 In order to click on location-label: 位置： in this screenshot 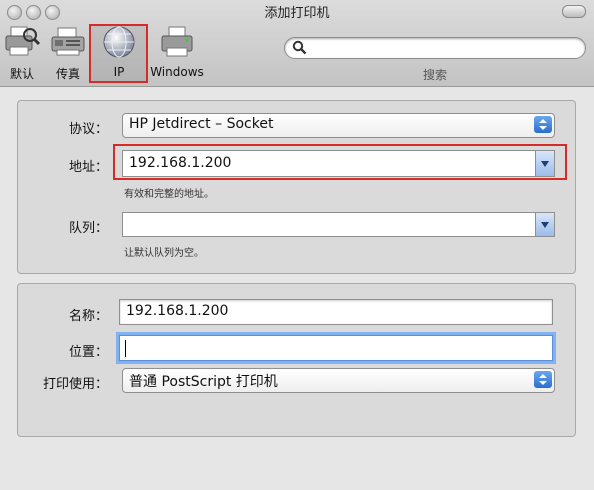, I will do `click(88, 352)`.